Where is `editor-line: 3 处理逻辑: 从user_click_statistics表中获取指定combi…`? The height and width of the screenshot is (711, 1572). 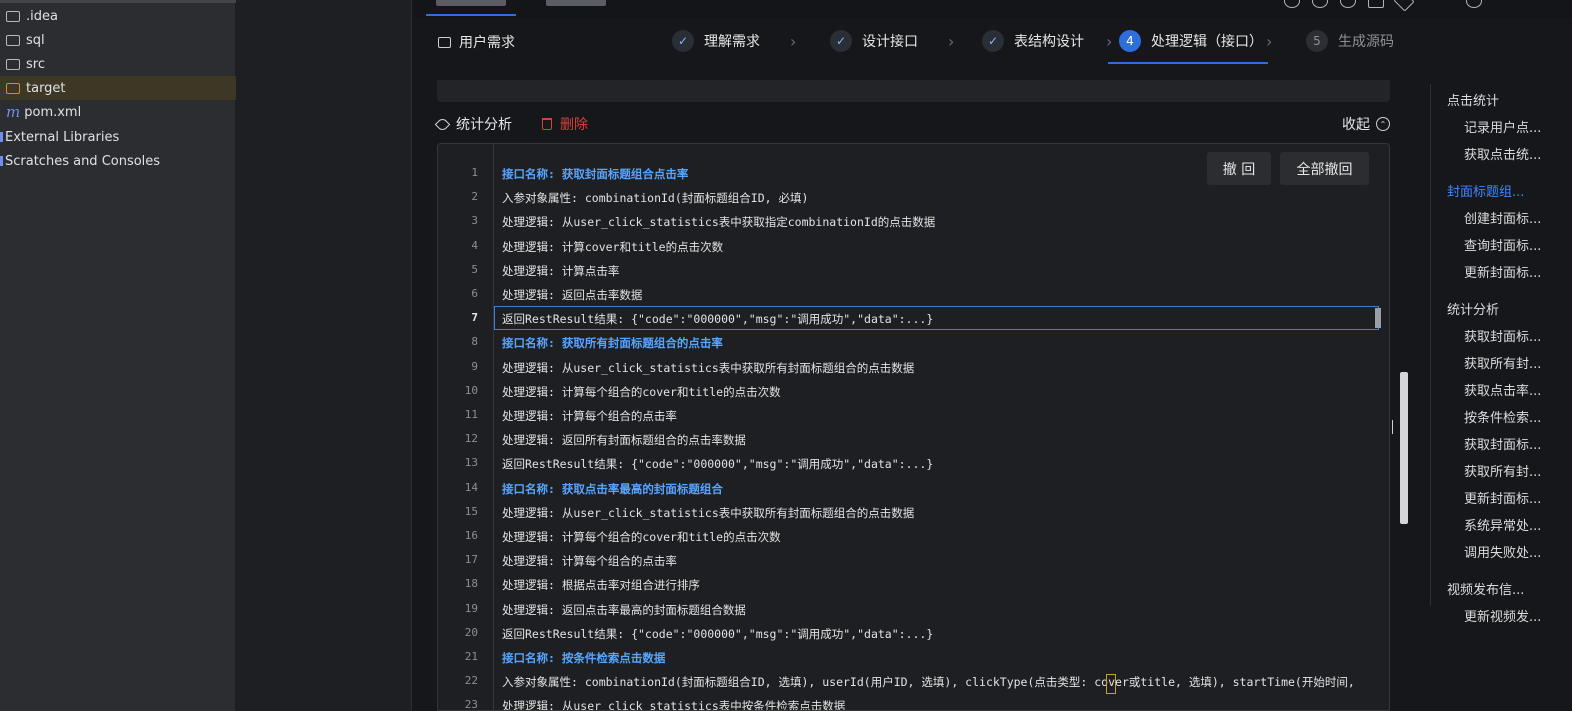 editor-line: 3 处理逻辑: 从user_click_statistics表中获取指定combi… is located at coordinates (913, 221).